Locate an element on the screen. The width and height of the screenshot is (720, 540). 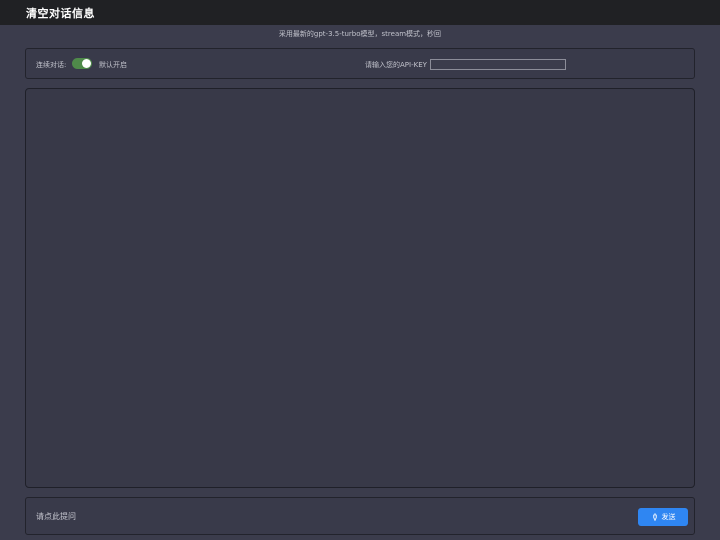
question-input is located at coordinates (331, 516).